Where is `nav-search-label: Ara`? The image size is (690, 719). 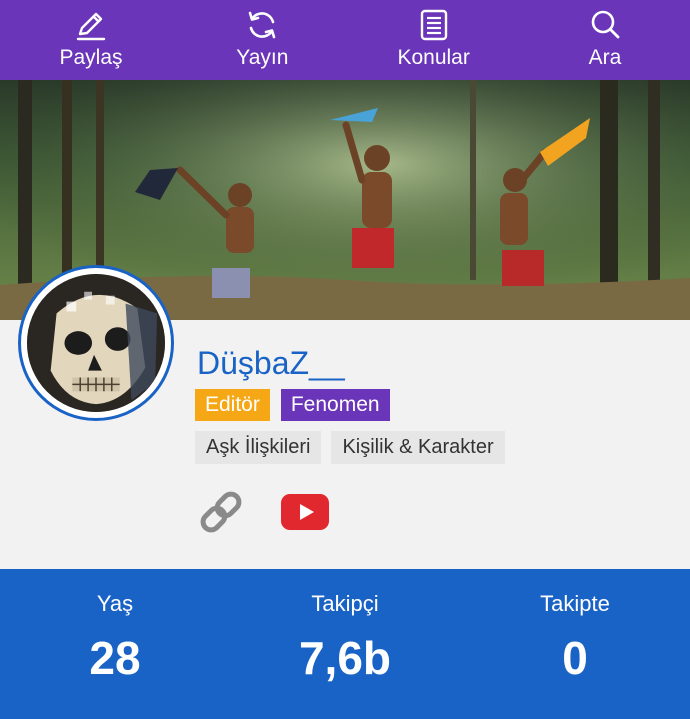
nav-search-label: Ara is located at coordinates (605, 57).